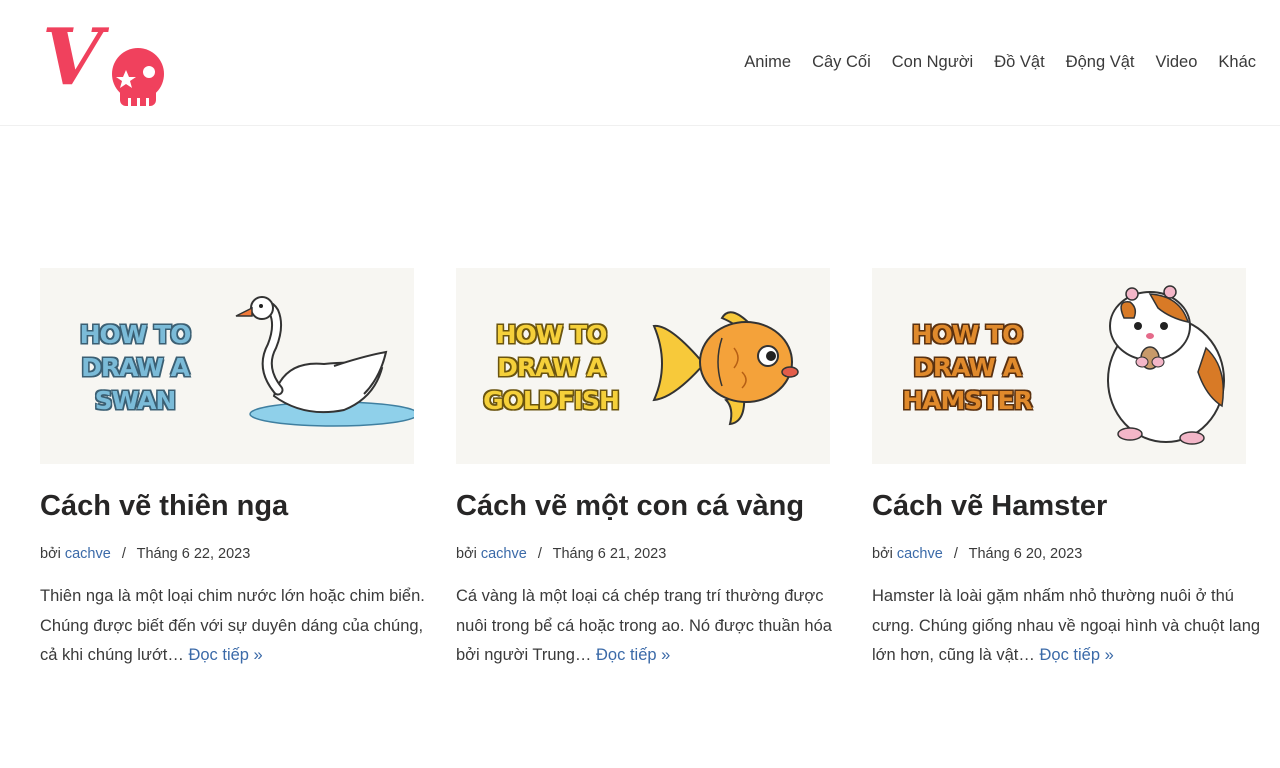 The height and width of the screenshot is (768, 1280). I want to click on nav-item-anime: Anime, so click(767, 62).